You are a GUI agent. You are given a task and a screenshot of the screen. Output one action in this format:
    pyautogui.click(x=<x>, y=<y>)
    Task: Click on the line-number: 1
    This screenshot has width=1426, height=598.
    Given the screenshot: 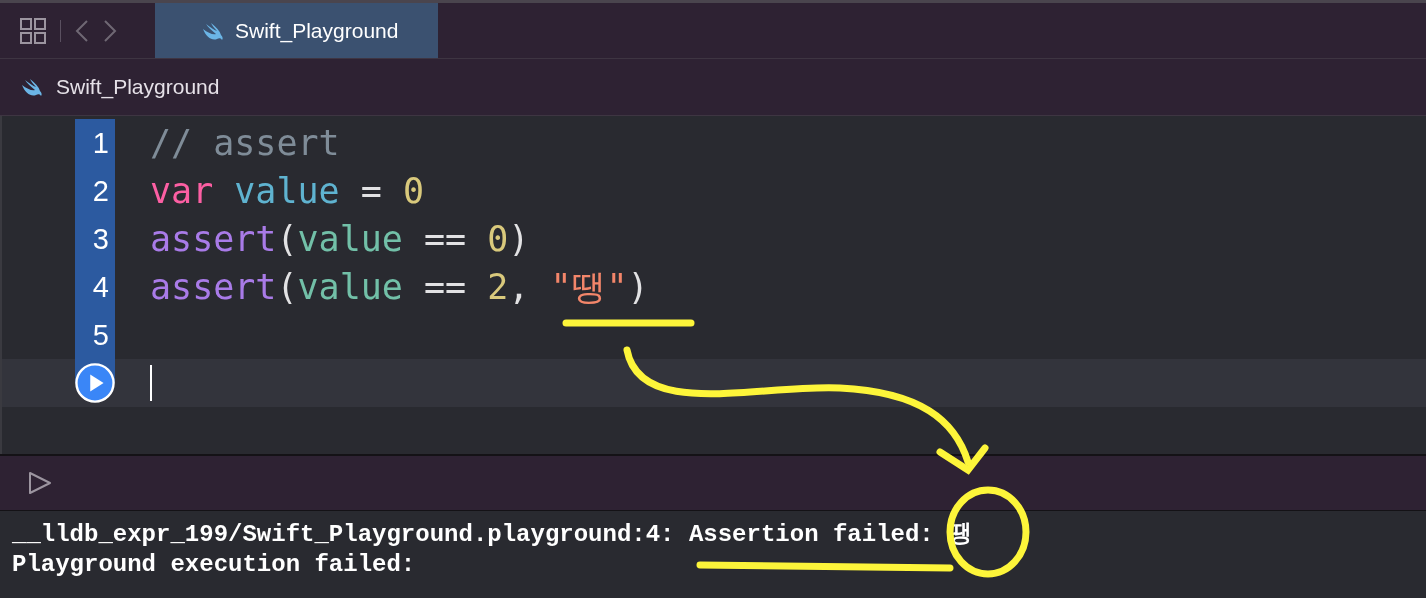 What is the action you would take?
    pyautogui.click(x=95, y=143)
    